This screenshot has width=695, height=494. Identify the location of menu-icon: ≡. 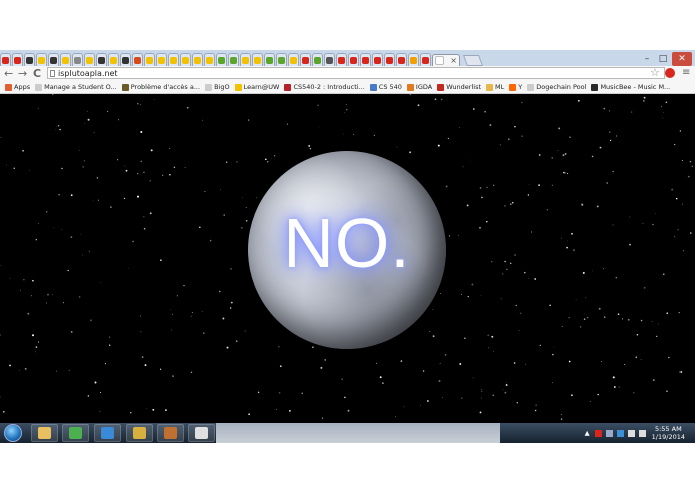
(686, 72).